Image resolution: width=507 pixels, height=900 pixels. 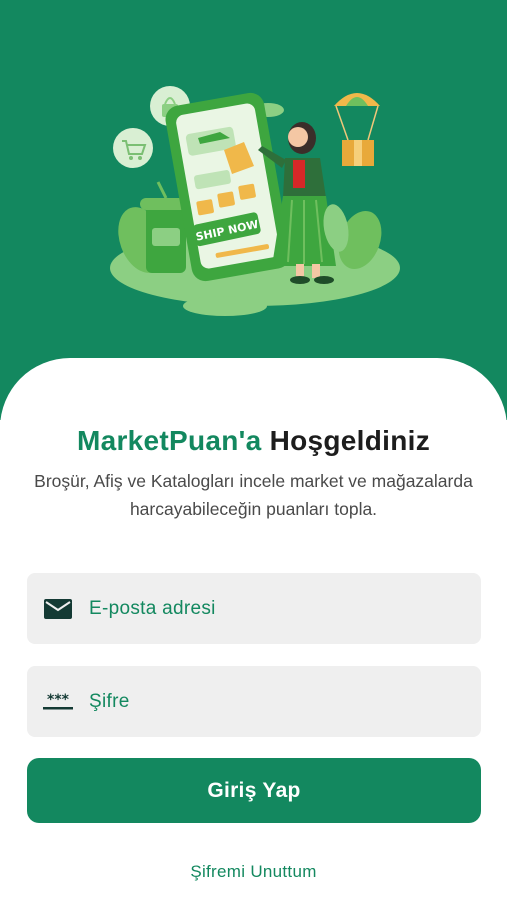 I want to click on shopping-illustration: SHIP NOW, so click(x=255, y=201).